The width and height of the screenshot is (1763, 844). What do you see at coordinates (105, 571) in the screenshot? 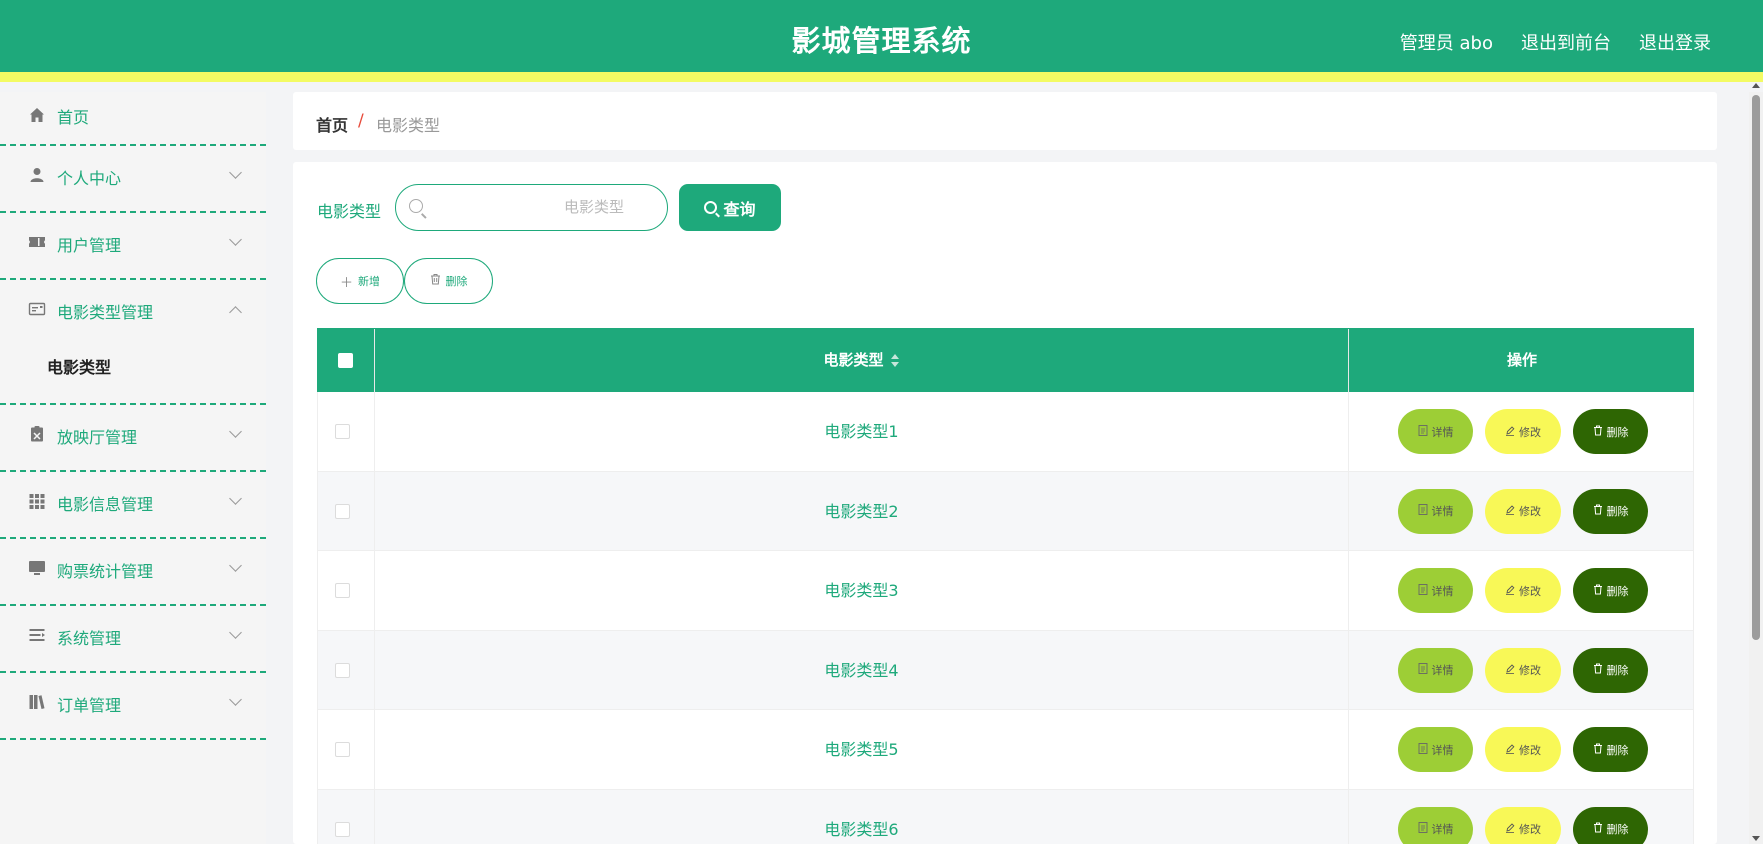
I see `sidebar-item-label: 购票统计管理` at bounding box center [105, 571].